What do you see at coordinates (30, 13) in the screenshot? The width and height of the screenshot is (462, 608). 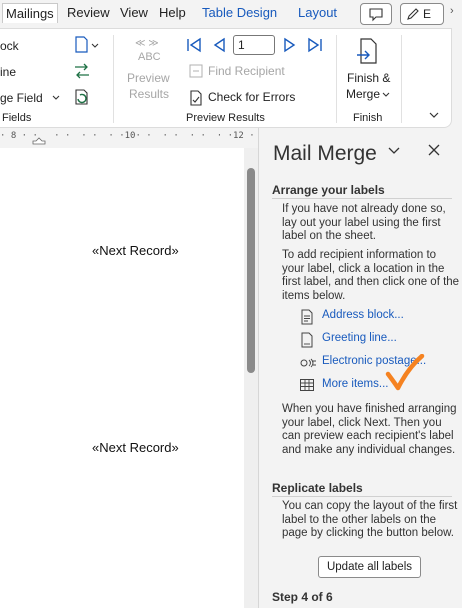 I see `tab-mailings: Mailings` at bounding box center [30, 13].